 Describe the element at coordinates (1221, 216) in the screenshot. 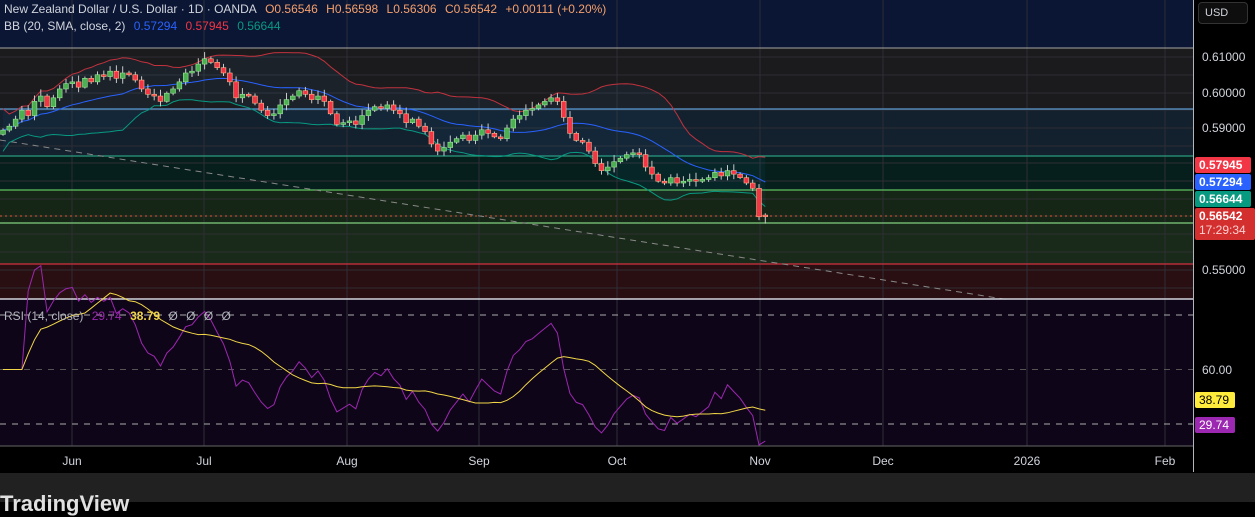

I see `last-price: 0.56542` at that location.